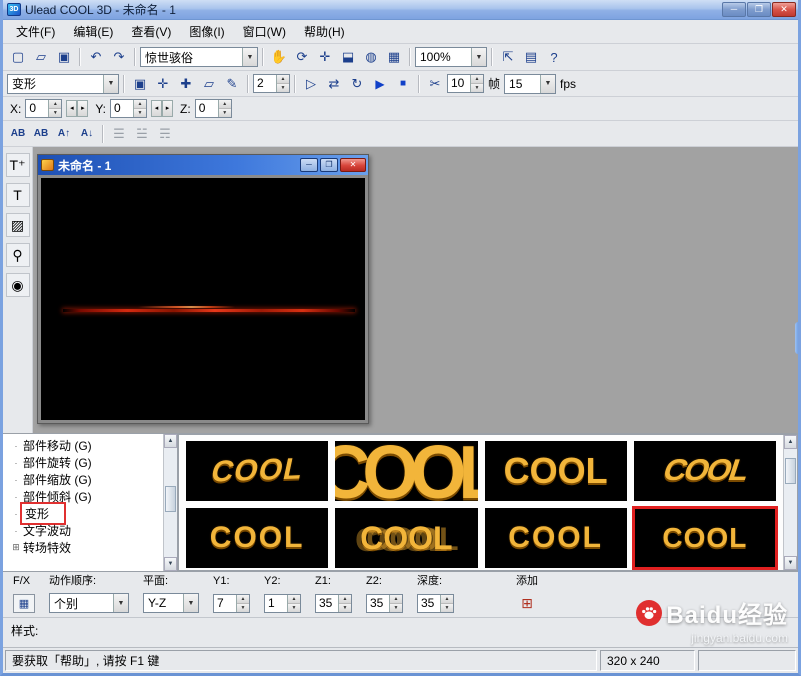 The image size is (801, 676). I want to click on z1-spinner: 35 ▲ ▼, so click(333, 603).